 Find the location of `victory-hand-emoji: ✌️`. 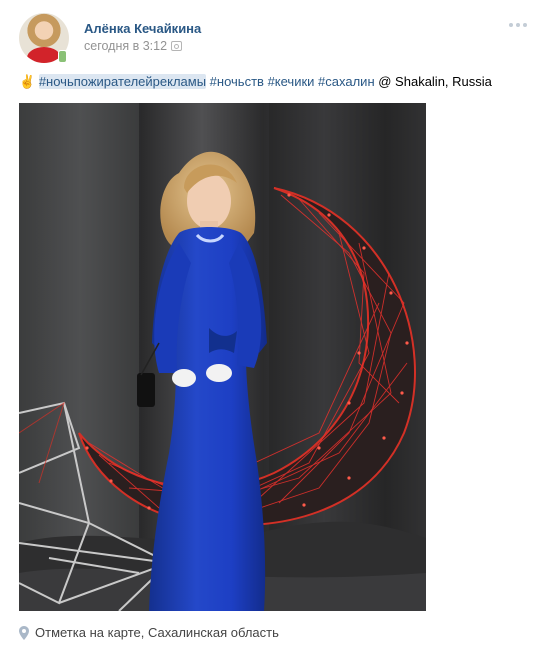

victory-hand-emoji: ✌️ is located at coordinates (27, 81).